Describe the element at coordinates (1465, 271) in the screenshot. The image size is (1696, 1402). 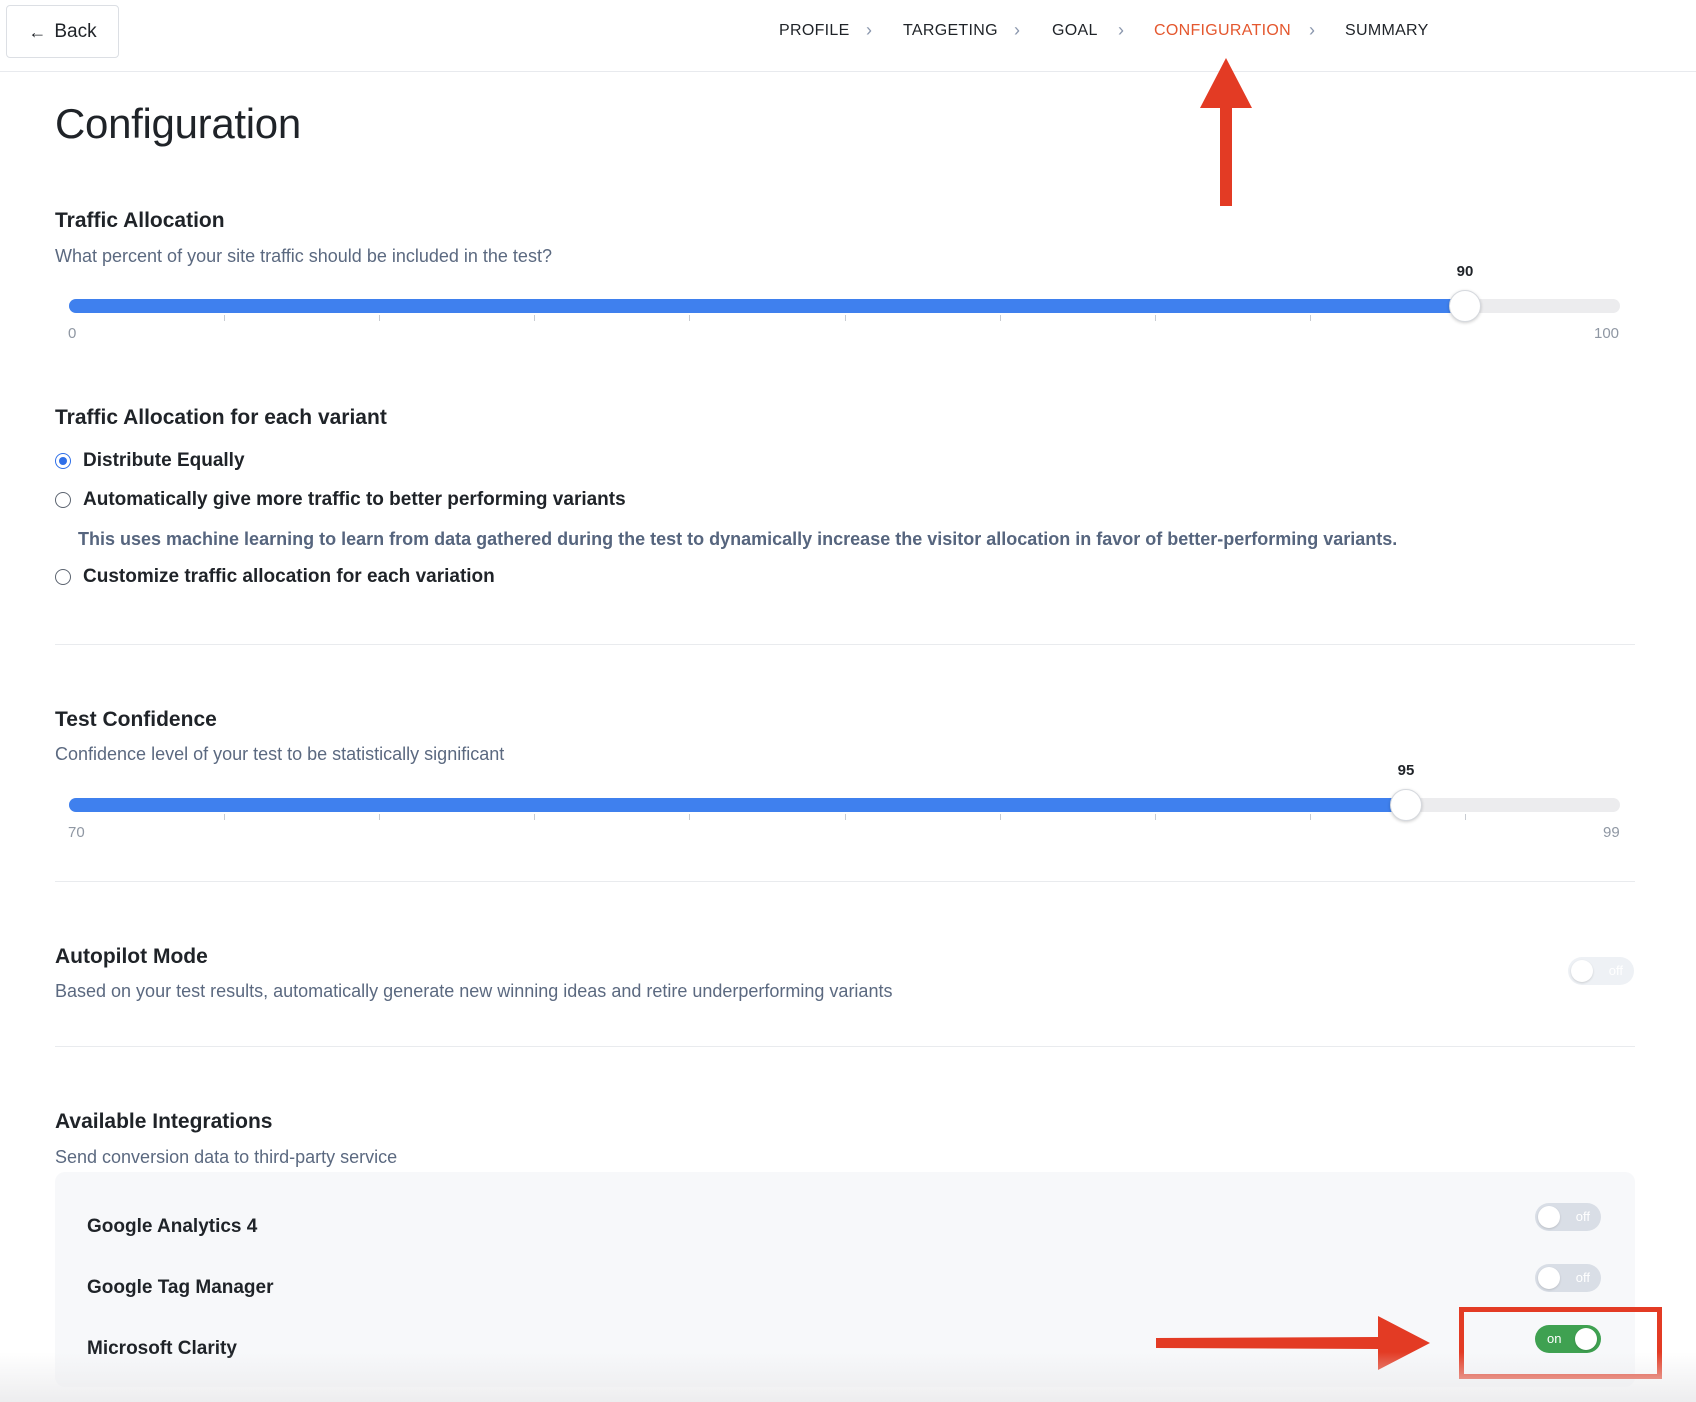
I see `slider-value: 90` at that location.